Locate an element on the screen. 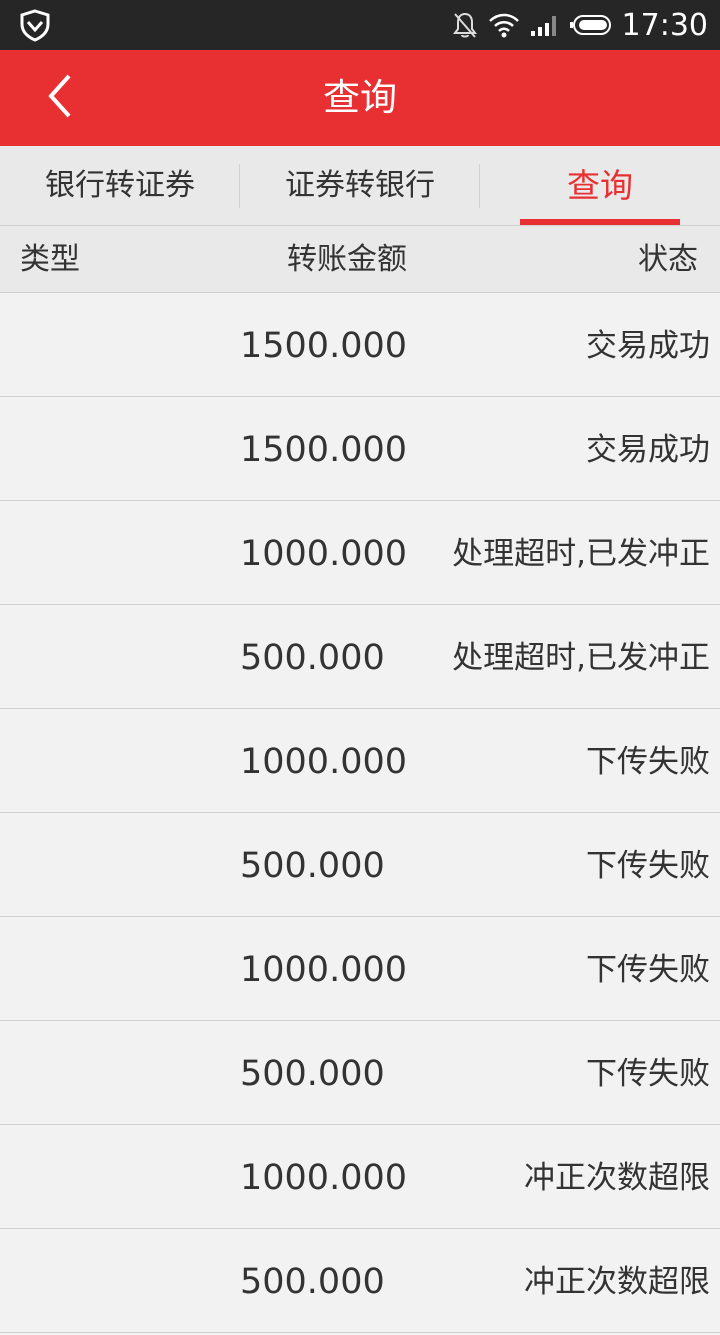  page-title: 查询 is located at coordinates (360, 97).